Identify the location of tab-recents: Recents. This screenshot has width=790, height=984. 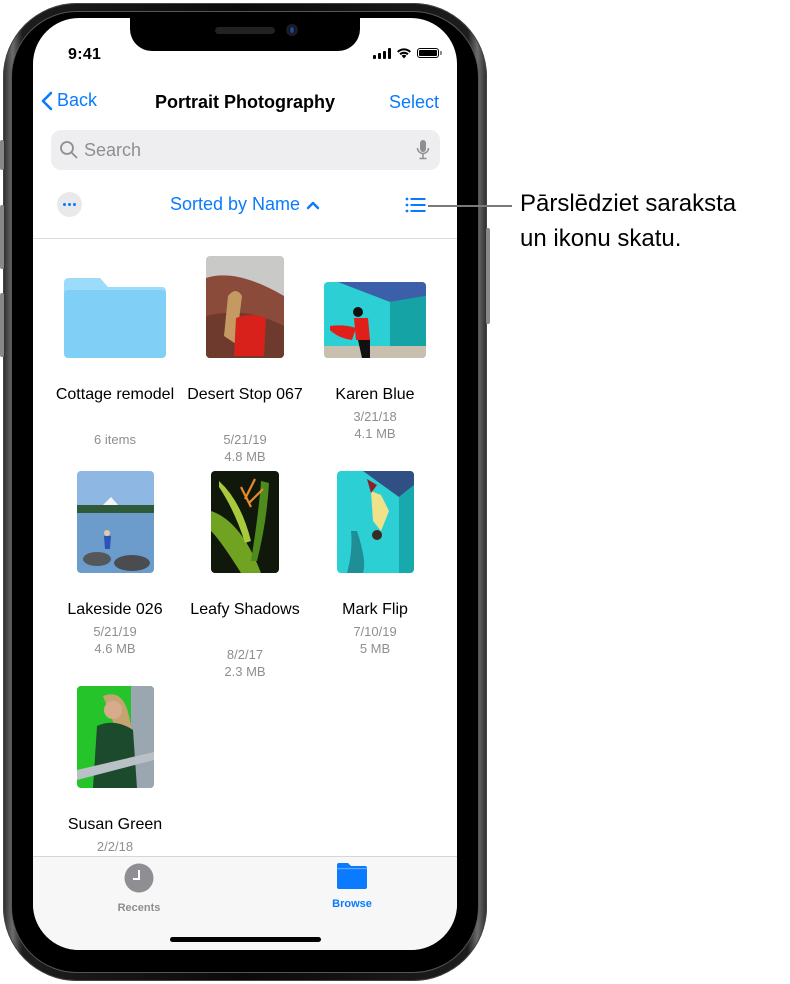
(139, 888).